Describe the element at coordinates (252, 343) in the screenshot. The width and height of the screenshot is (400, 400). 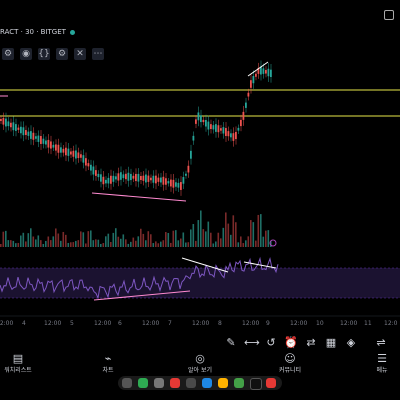
I see `measure-icon: ⟷` at that location.